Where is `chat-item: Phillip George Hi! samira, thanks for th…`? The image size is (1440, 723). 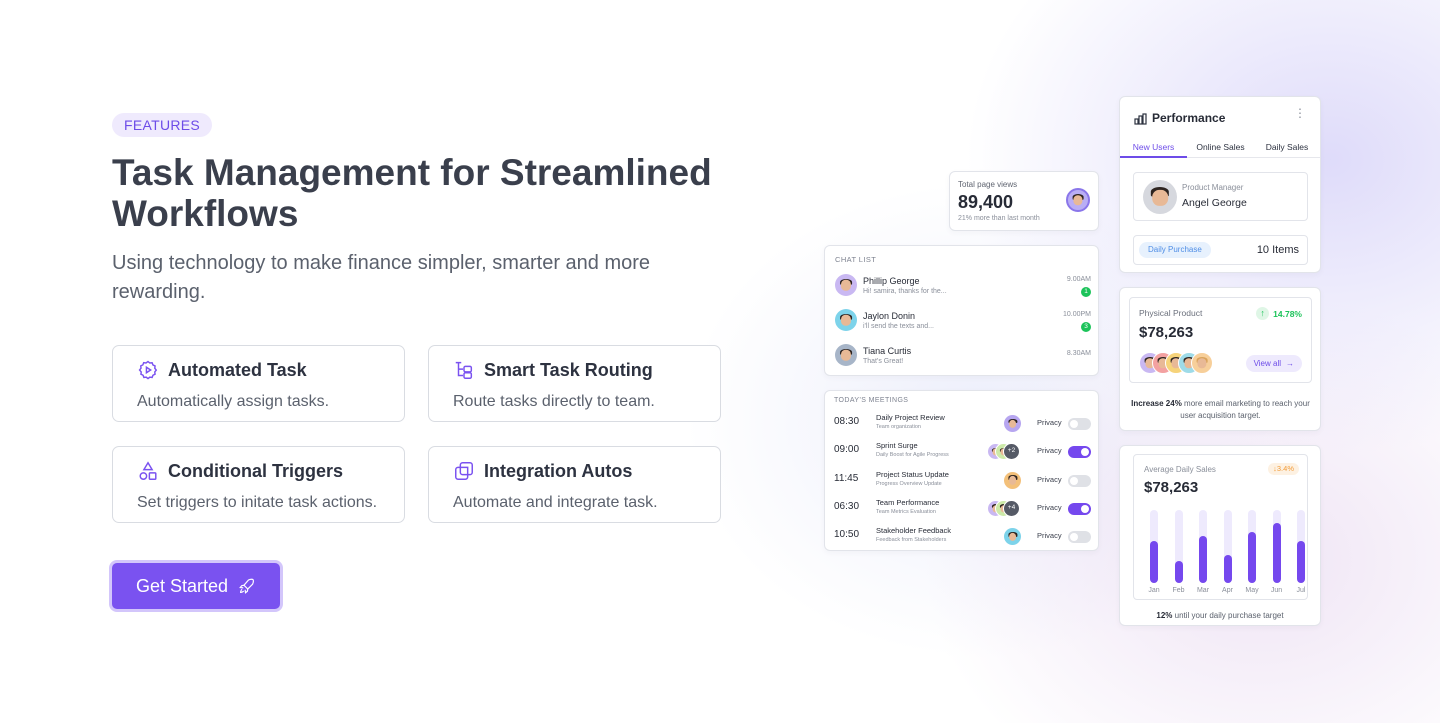 chat-item: Phillip George Hi! samira, thanks for th… is located at coordinates (963, 288).